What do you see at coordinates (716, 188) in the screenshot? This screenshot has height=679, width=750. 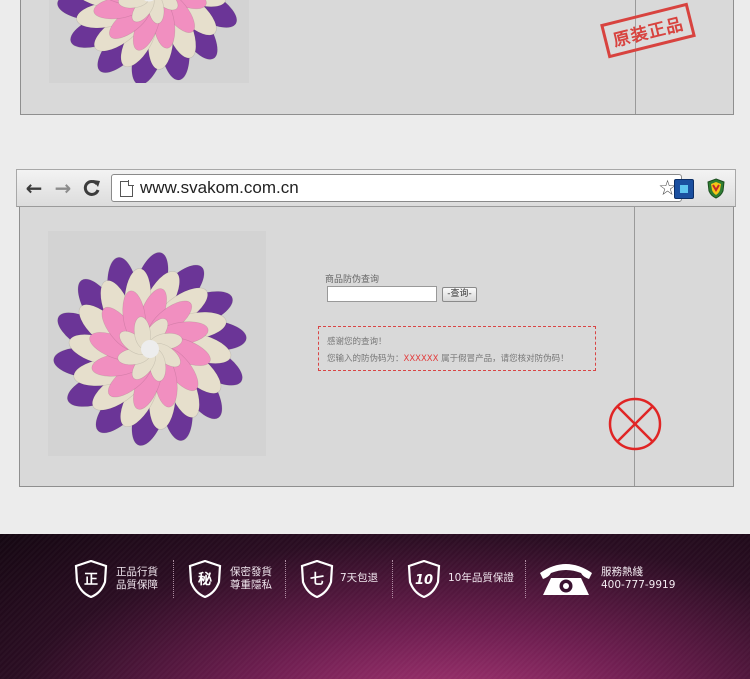 I see `shield-extension-icon` at bounding box center [716, 188].